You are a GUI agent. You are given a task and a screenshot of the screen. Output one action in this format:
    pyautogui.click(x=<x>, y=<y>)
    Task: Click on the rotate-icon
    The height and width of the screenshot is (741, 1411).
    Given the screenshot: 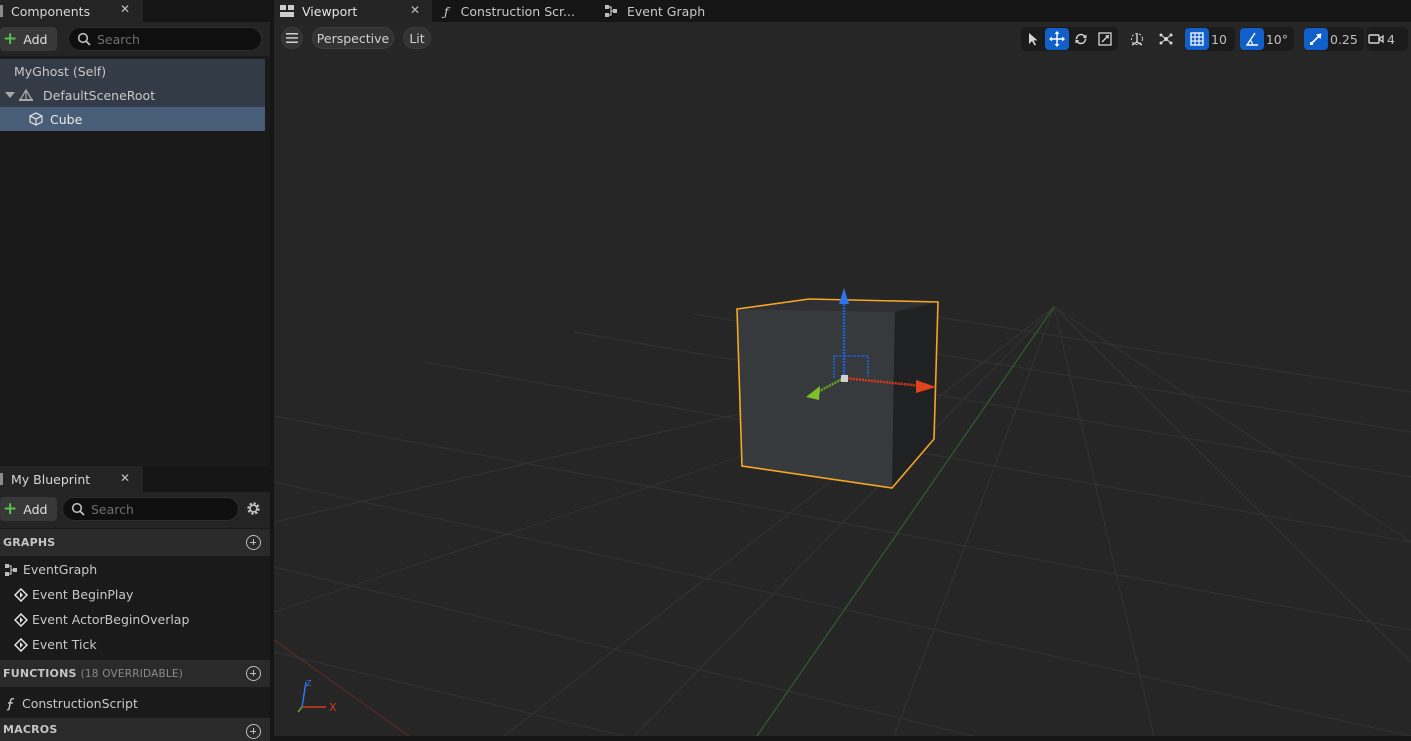 What is the action you would take?
    pyautogui.click(x=1081, y=39)
    